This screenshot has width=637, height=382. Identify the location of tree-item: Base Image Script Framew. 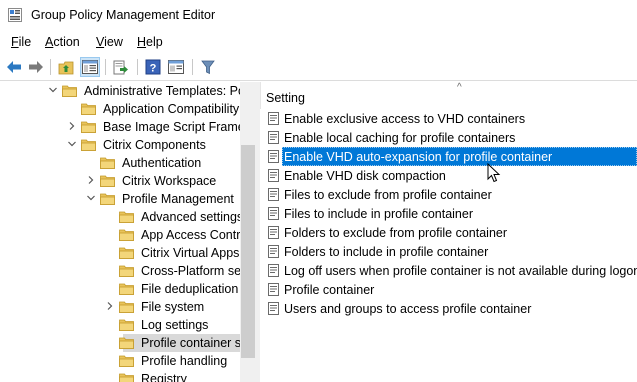
(127, 127).